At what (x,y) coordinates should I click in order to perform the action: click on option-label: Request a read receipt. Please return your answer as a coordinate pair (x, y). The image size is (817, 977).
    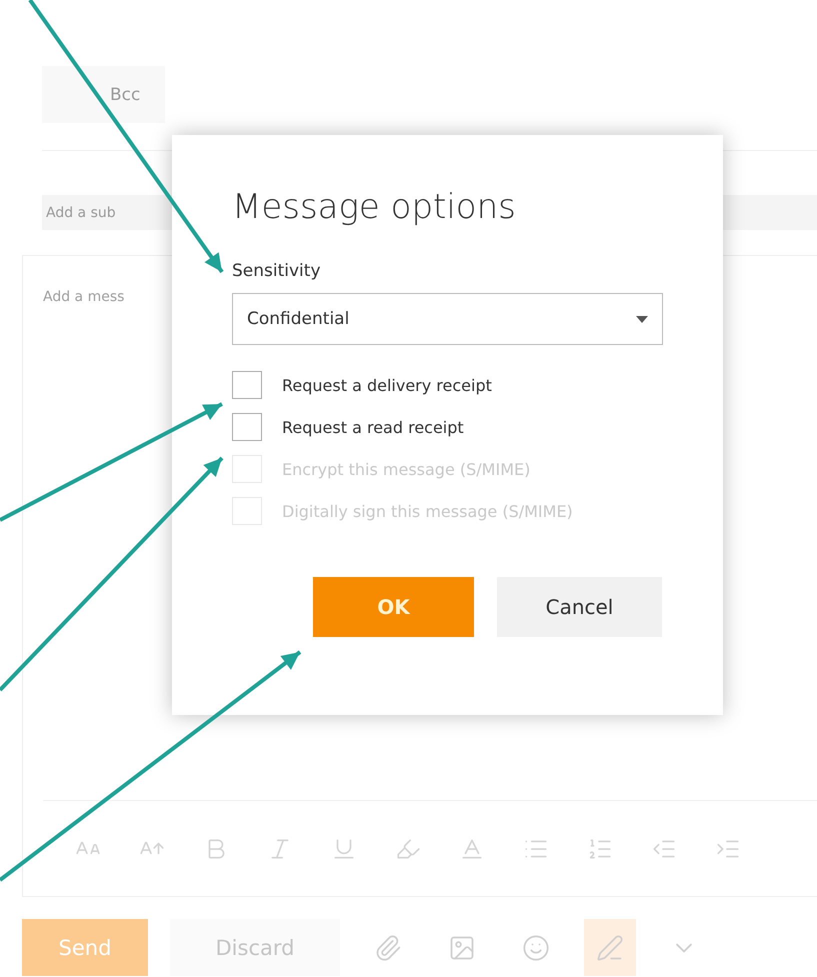
    Looking at the image, I should click on (373, 427).